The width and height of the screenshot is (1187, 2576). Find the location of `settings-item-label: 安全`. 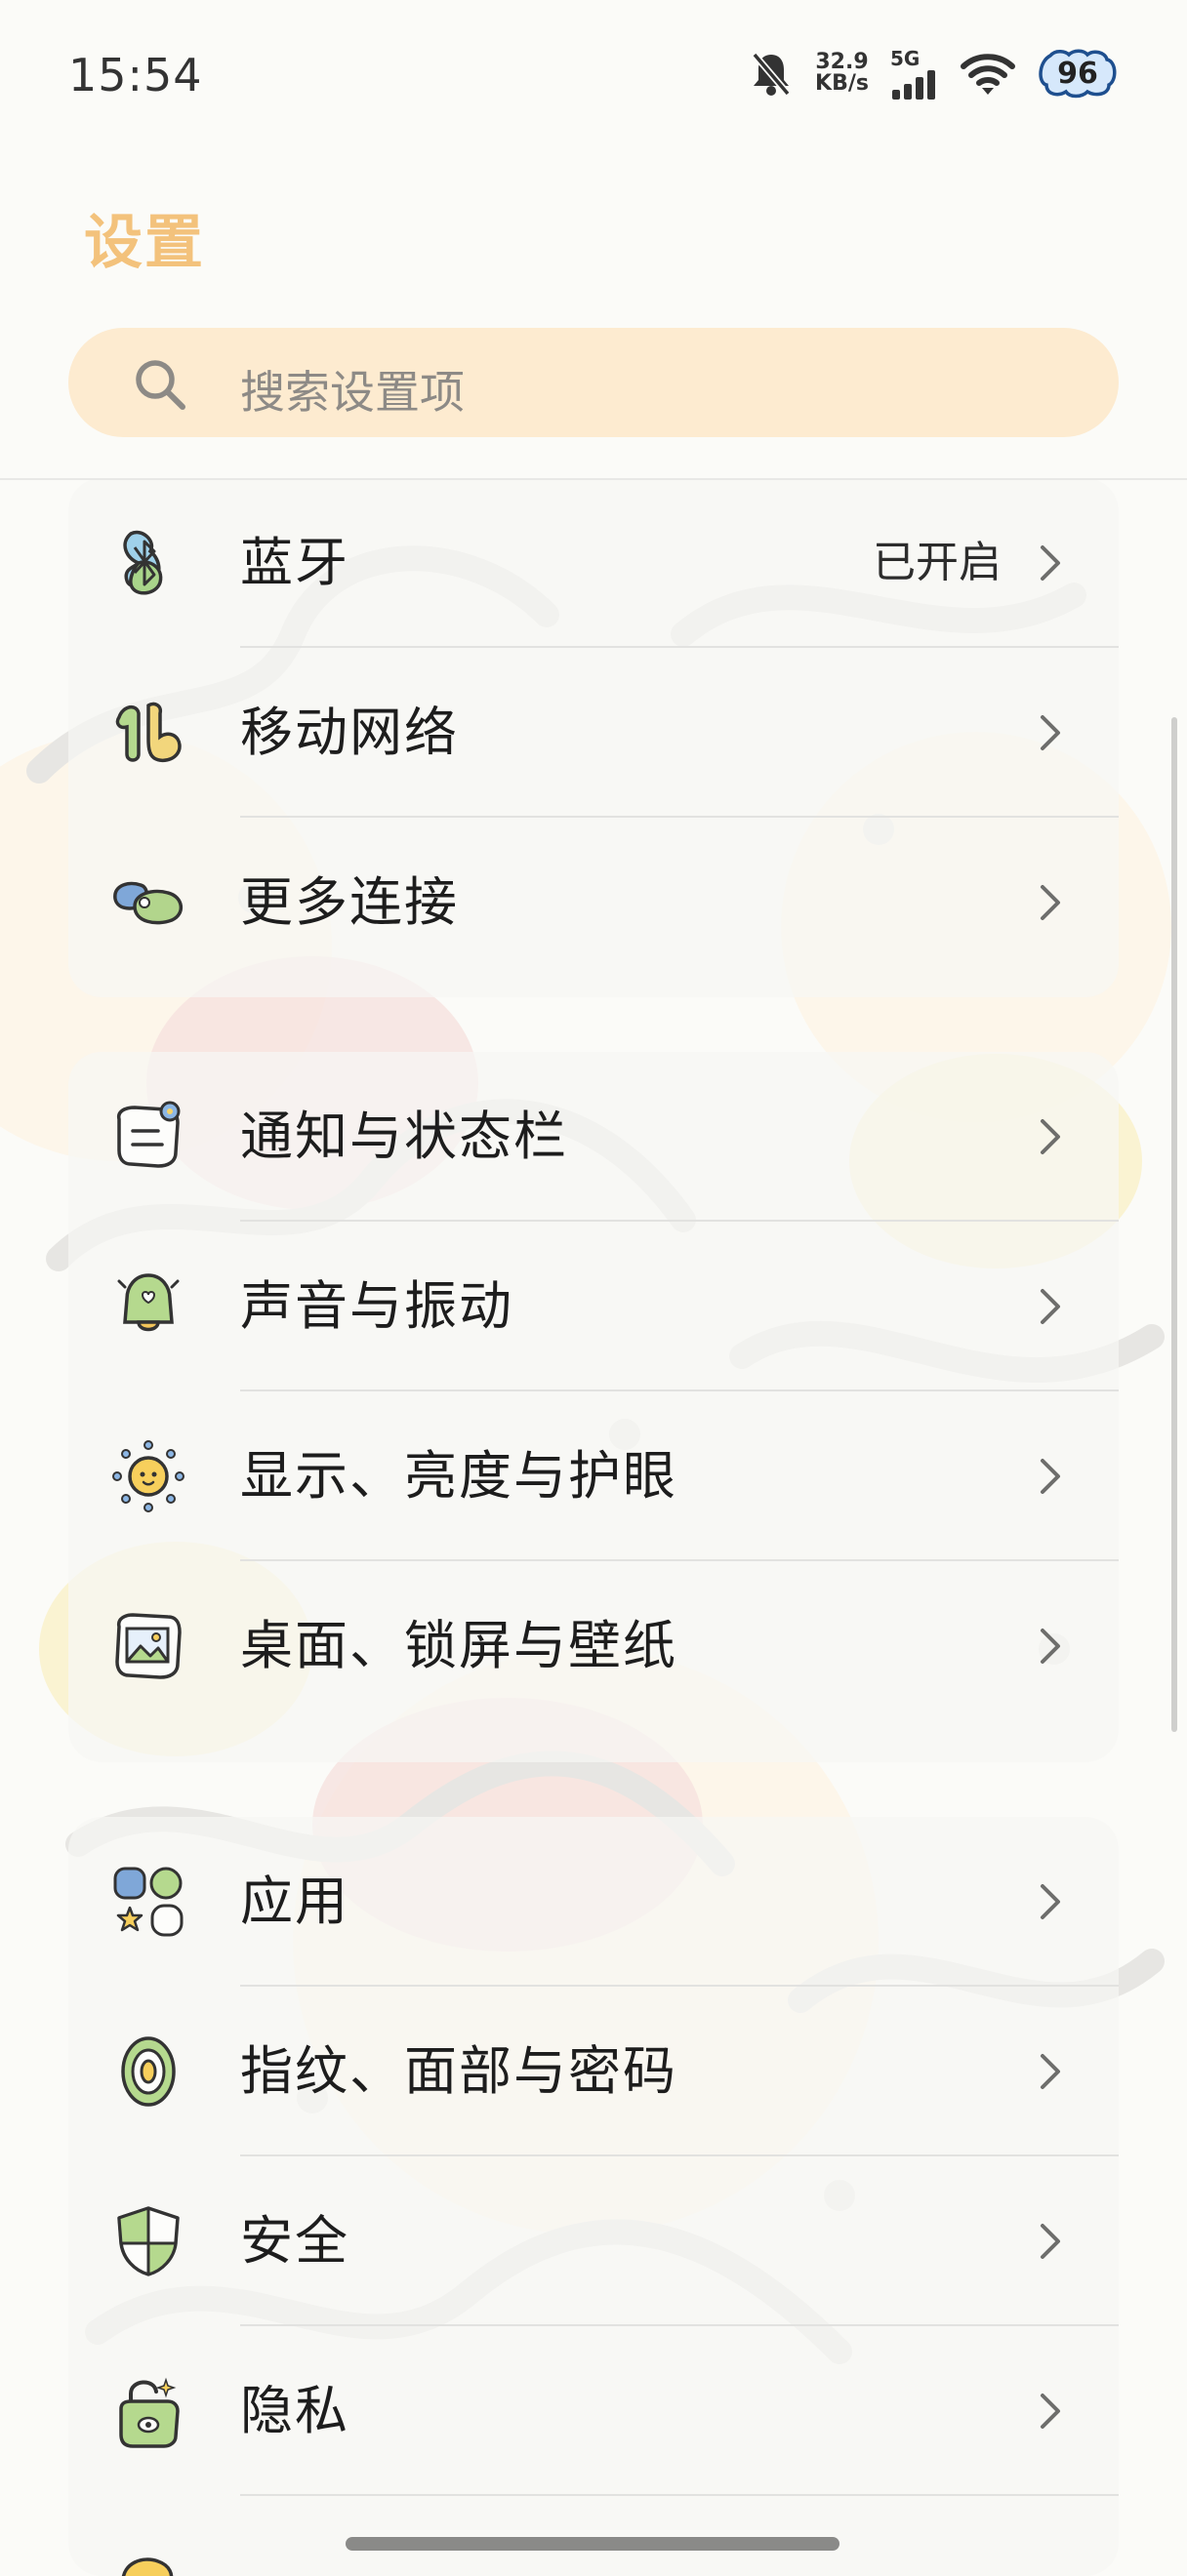

settings-item-label: 安全 is located at coordinates (294, 2241).